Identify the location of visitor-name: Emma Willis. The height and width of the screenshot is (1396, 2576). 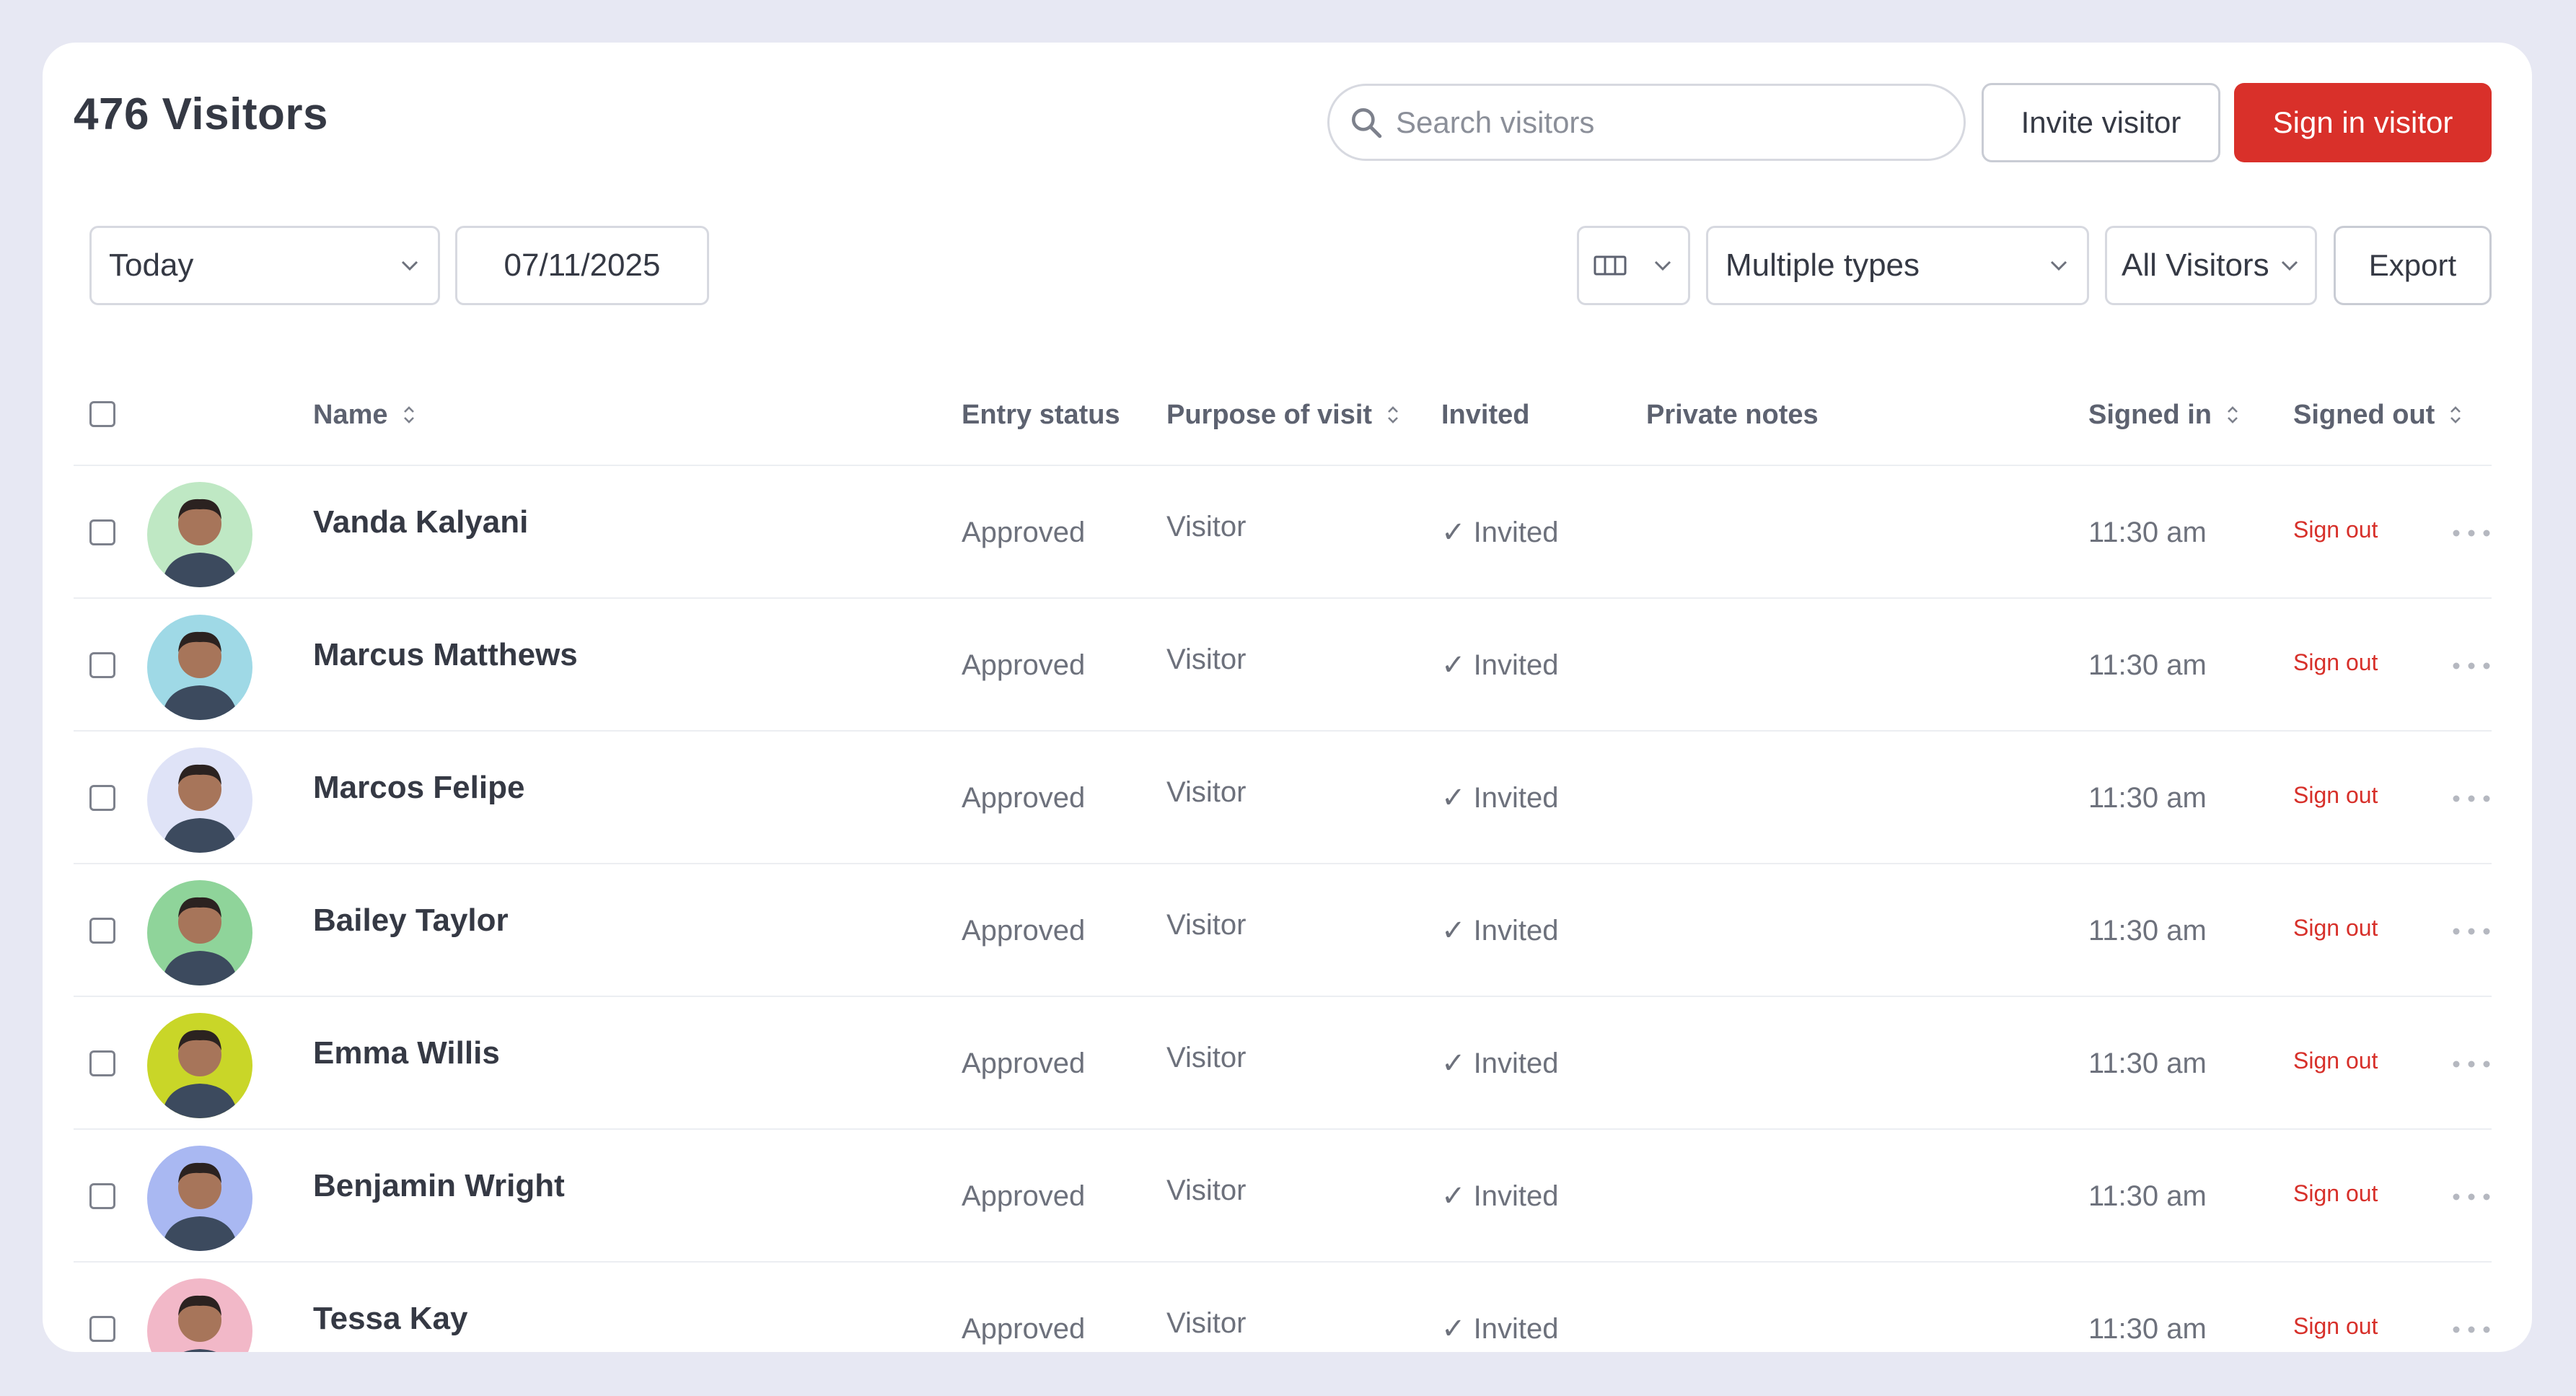
(406, 1054).